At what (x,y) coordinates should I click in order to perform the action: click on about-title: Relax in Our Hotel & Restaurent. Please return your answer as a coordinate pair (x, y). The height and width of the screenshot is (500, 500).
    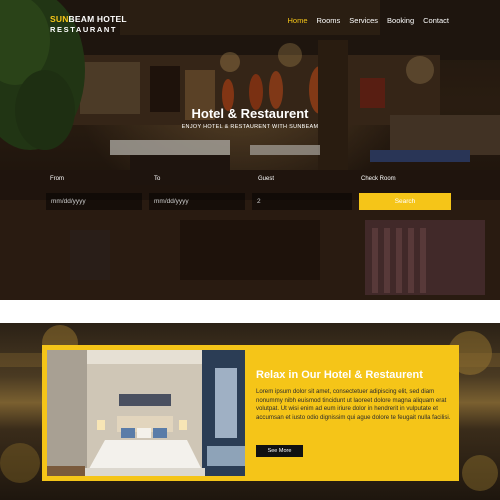
    Looking at the image, I should click on (339, 375).